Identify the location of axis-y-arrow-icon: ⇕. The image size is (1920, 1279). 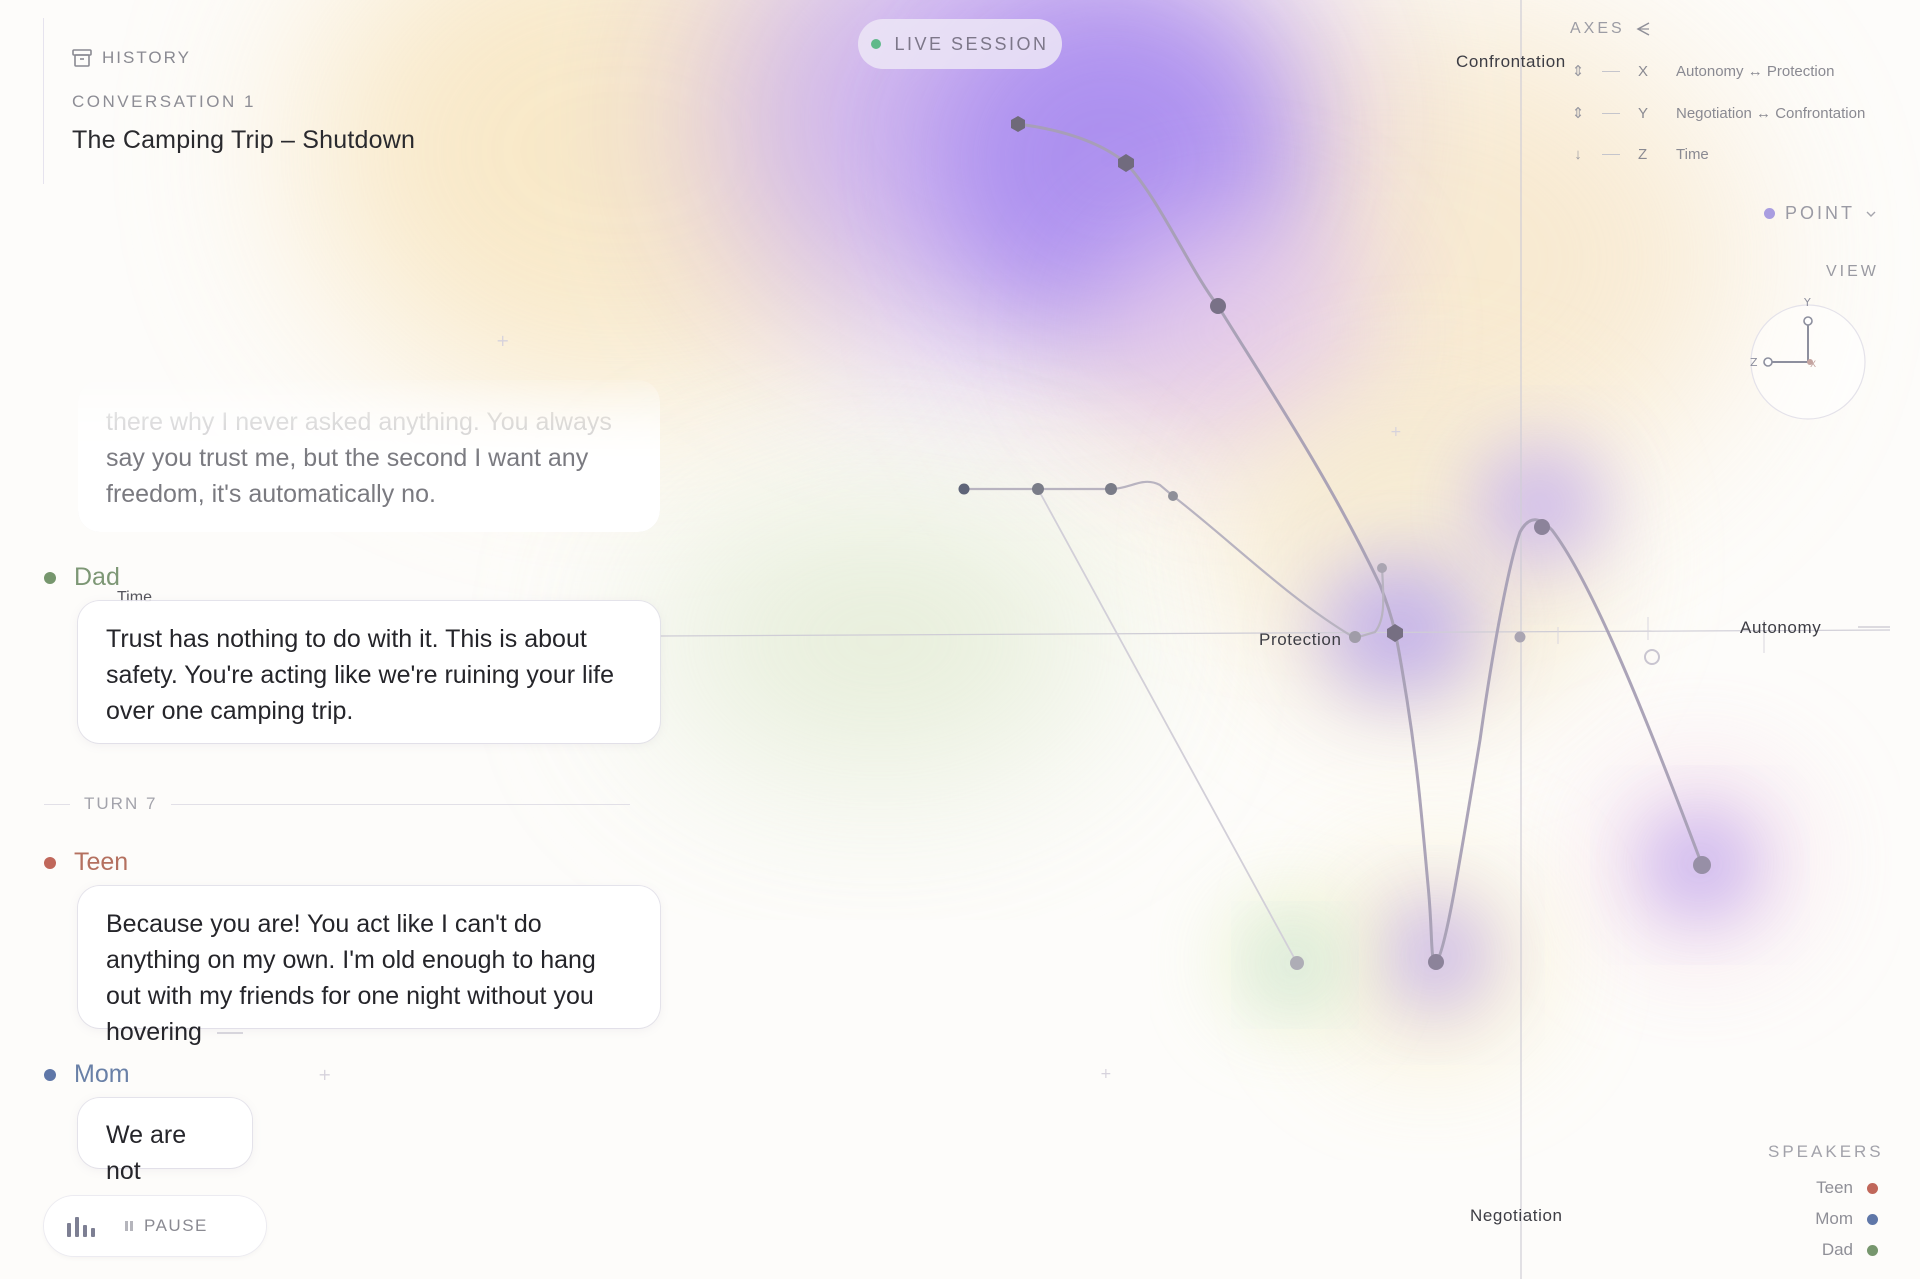
(1578, 113).